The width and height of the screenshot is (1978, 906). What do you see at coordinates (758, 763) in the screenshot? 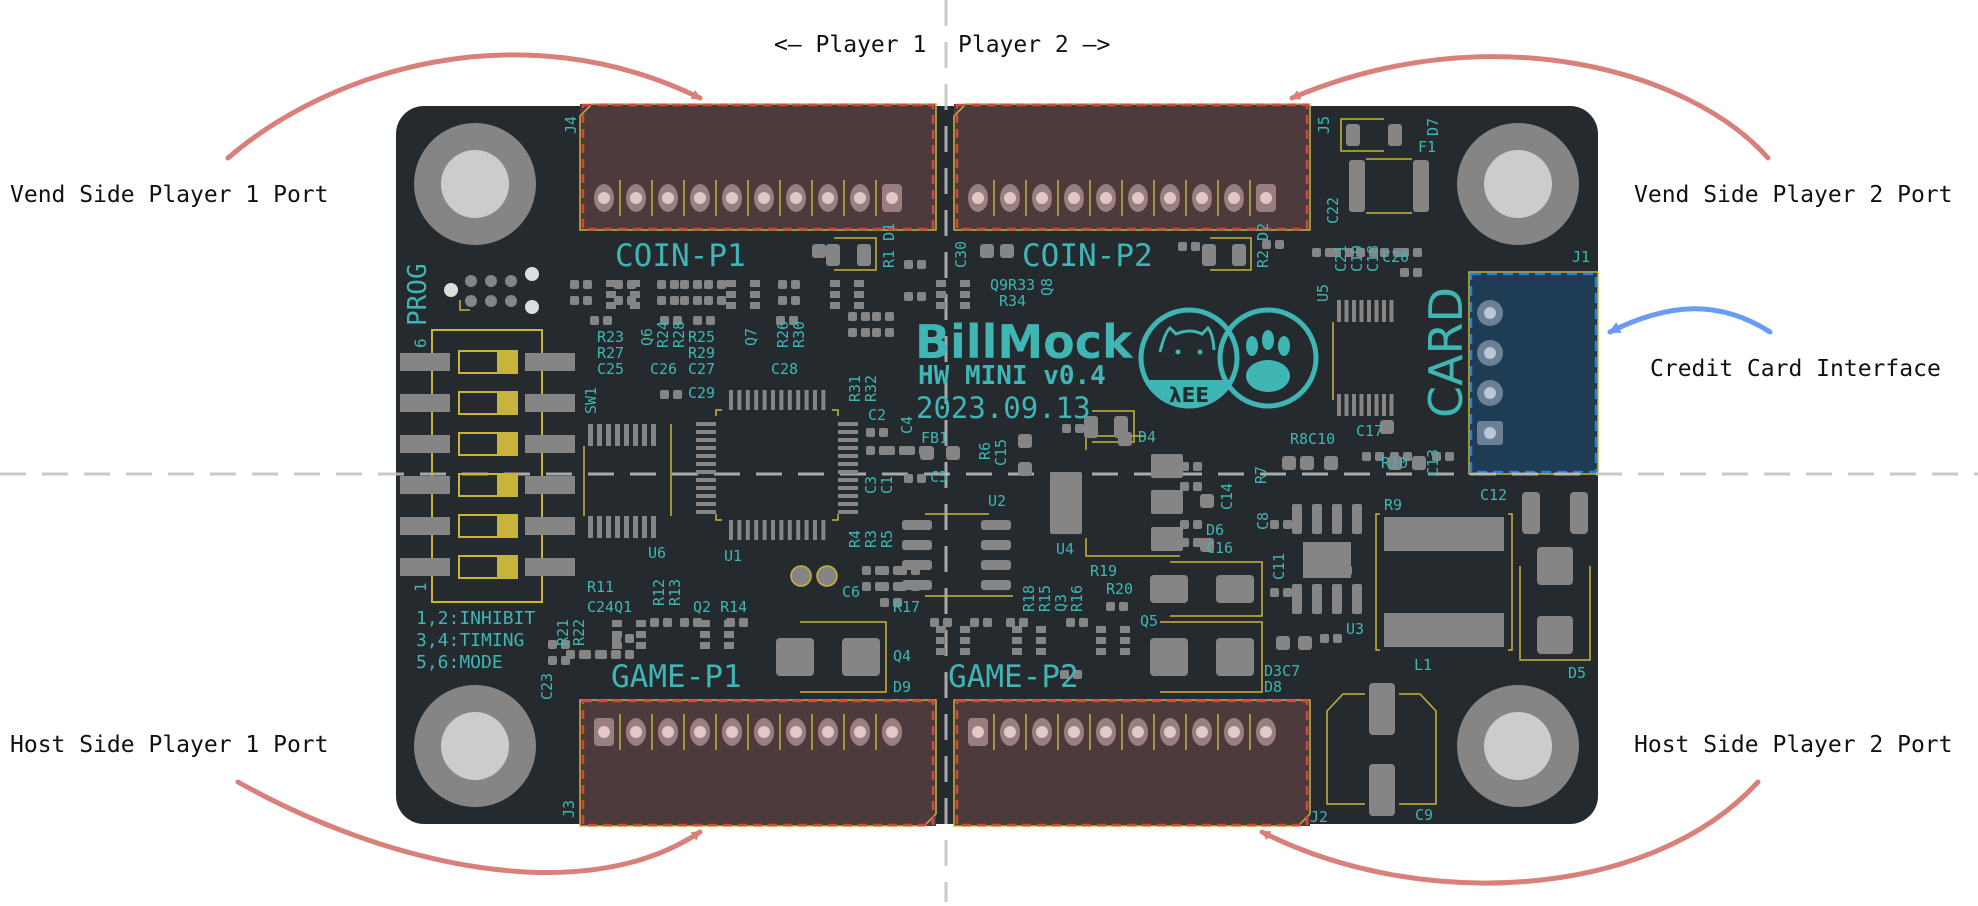
I see `connector-game-p1` at bounding box center [758, 763].